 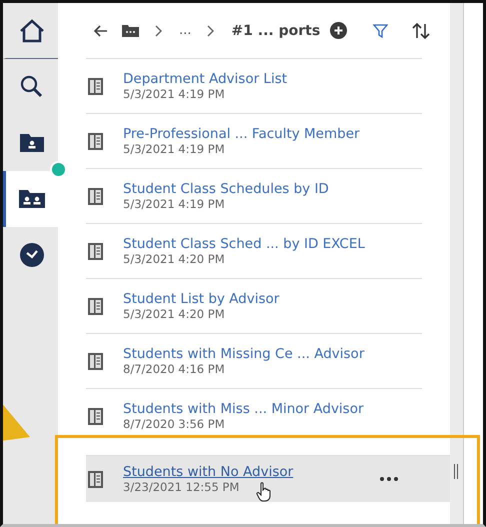 I want to click on report-link: Student List by Advisor, so click(x=201, y=299).